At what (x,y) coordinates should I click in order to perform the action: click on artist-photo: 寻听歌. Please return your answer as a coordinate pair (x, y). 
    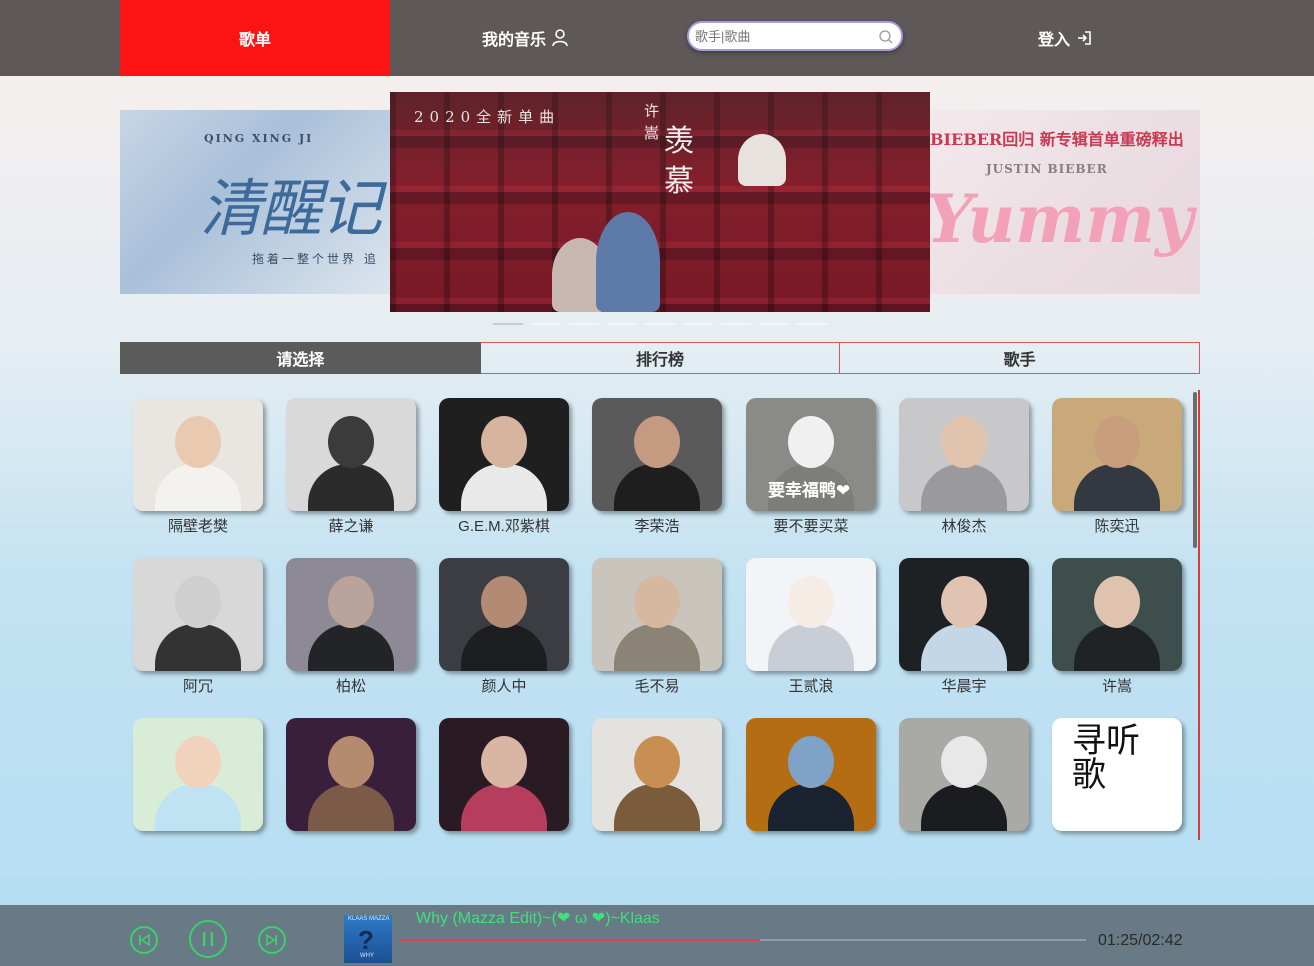
    Looking at the image, I should click on (1117, 774).